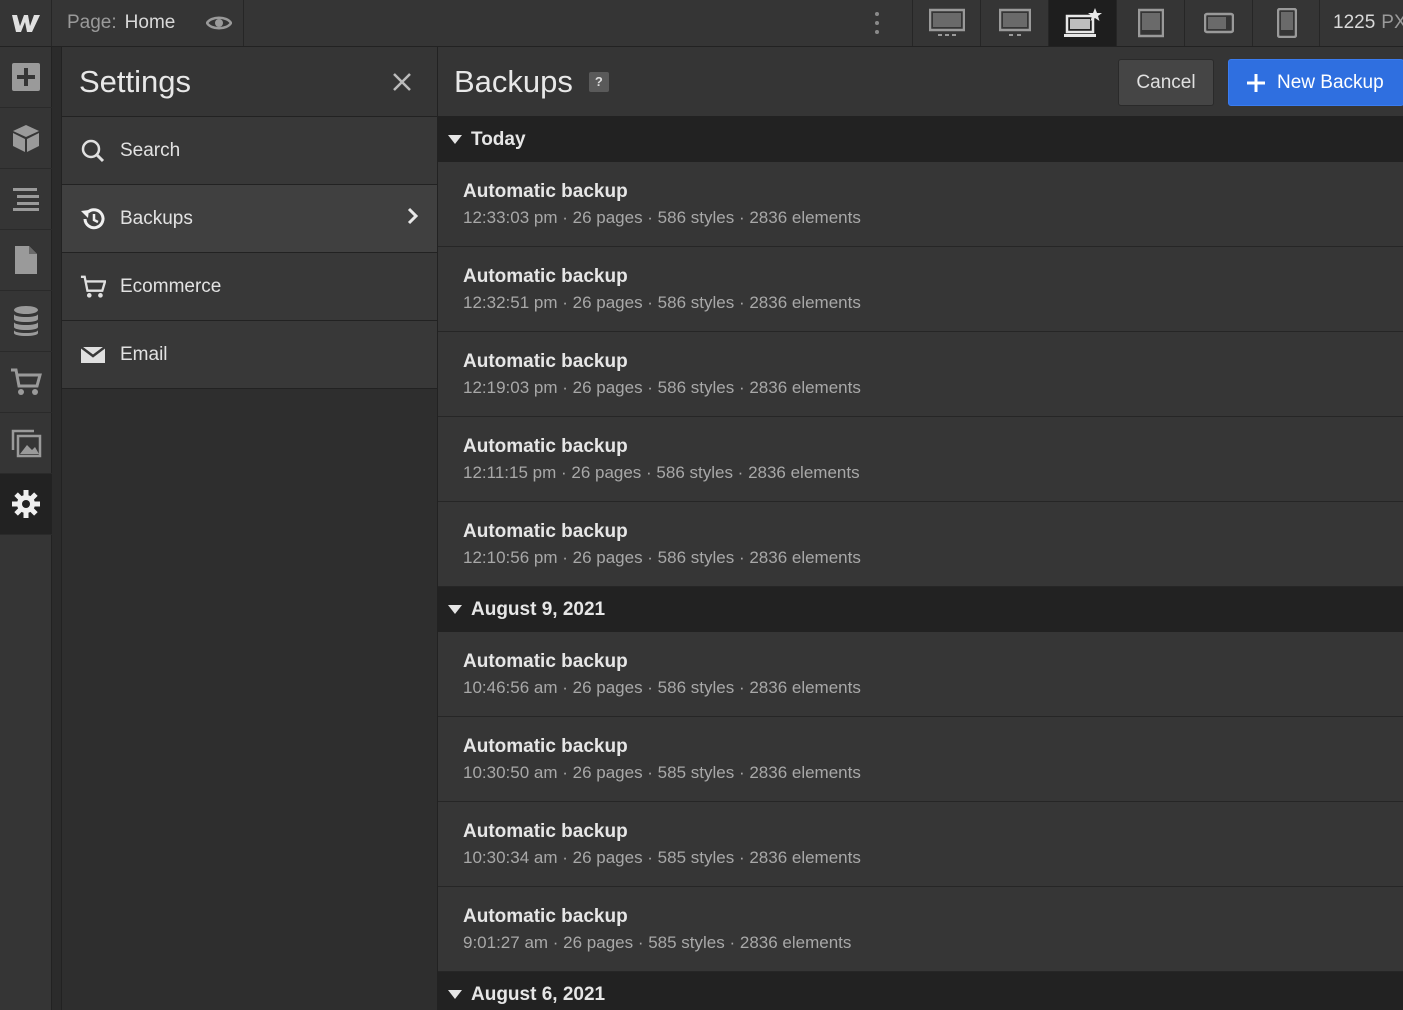  I want to click on assets-icon, so click(26, 443).